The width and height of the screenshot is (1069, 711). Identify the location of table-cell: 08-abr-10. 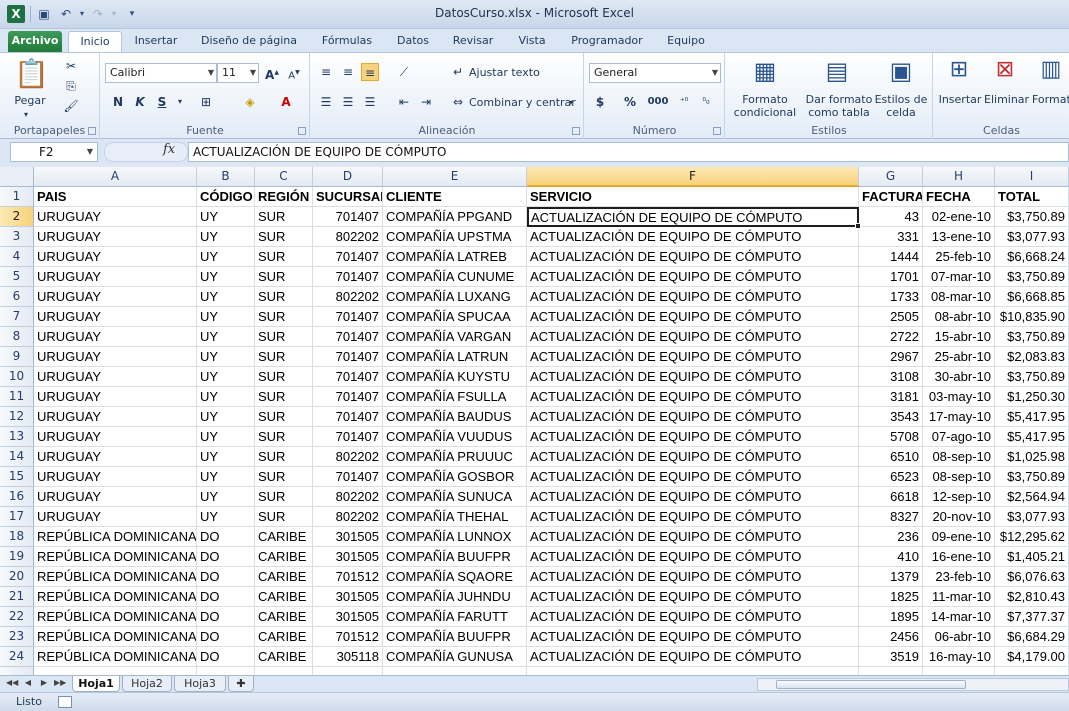
(959, 317).